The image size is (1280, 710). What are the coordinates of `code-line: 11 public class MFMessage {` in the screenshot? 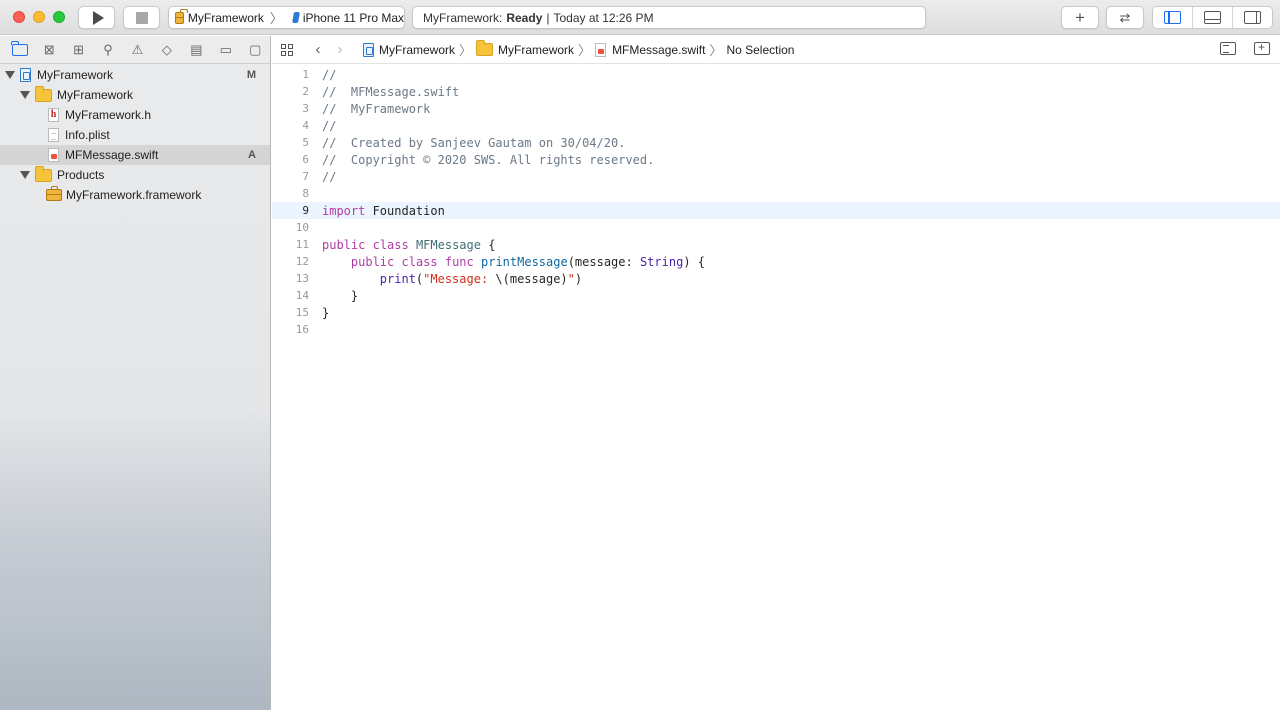 It's located at (776, 244).